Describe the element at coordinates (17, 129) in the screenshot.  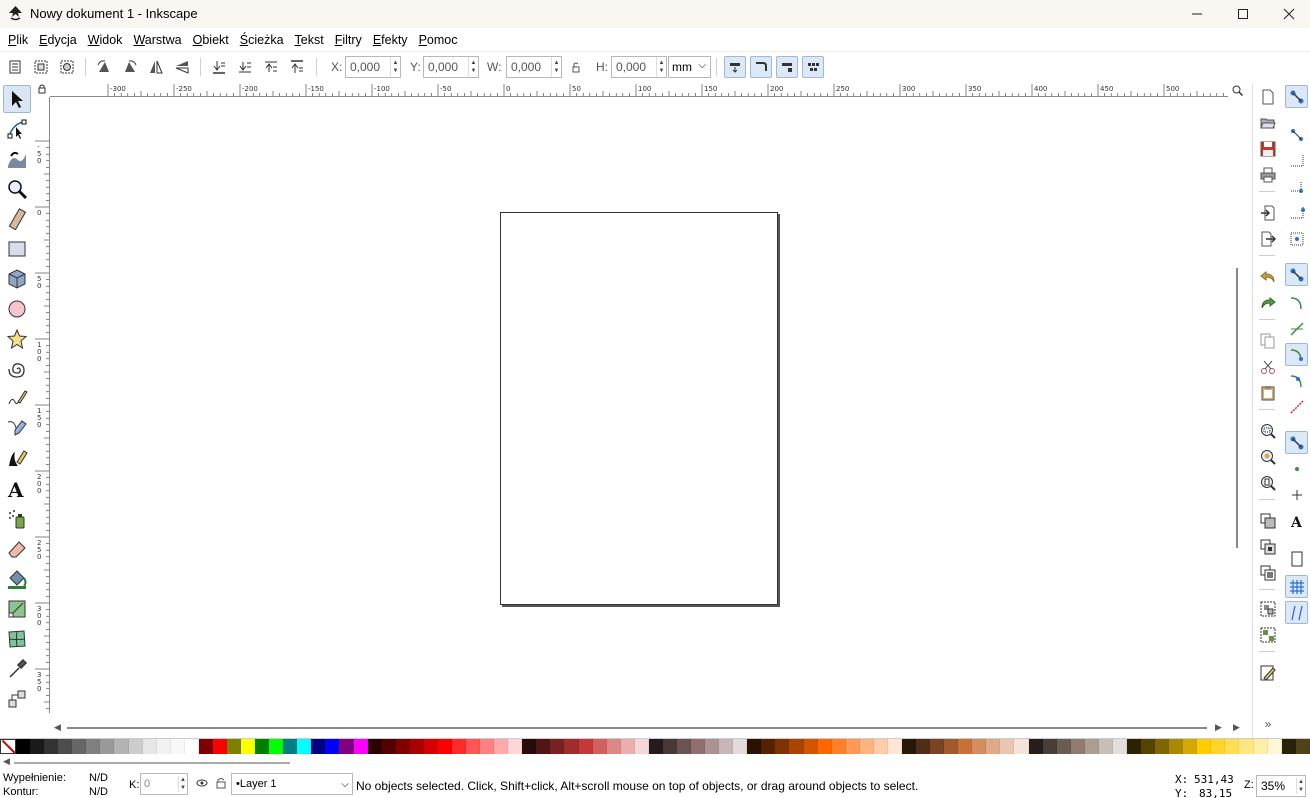
I see `node-tool` at that location.